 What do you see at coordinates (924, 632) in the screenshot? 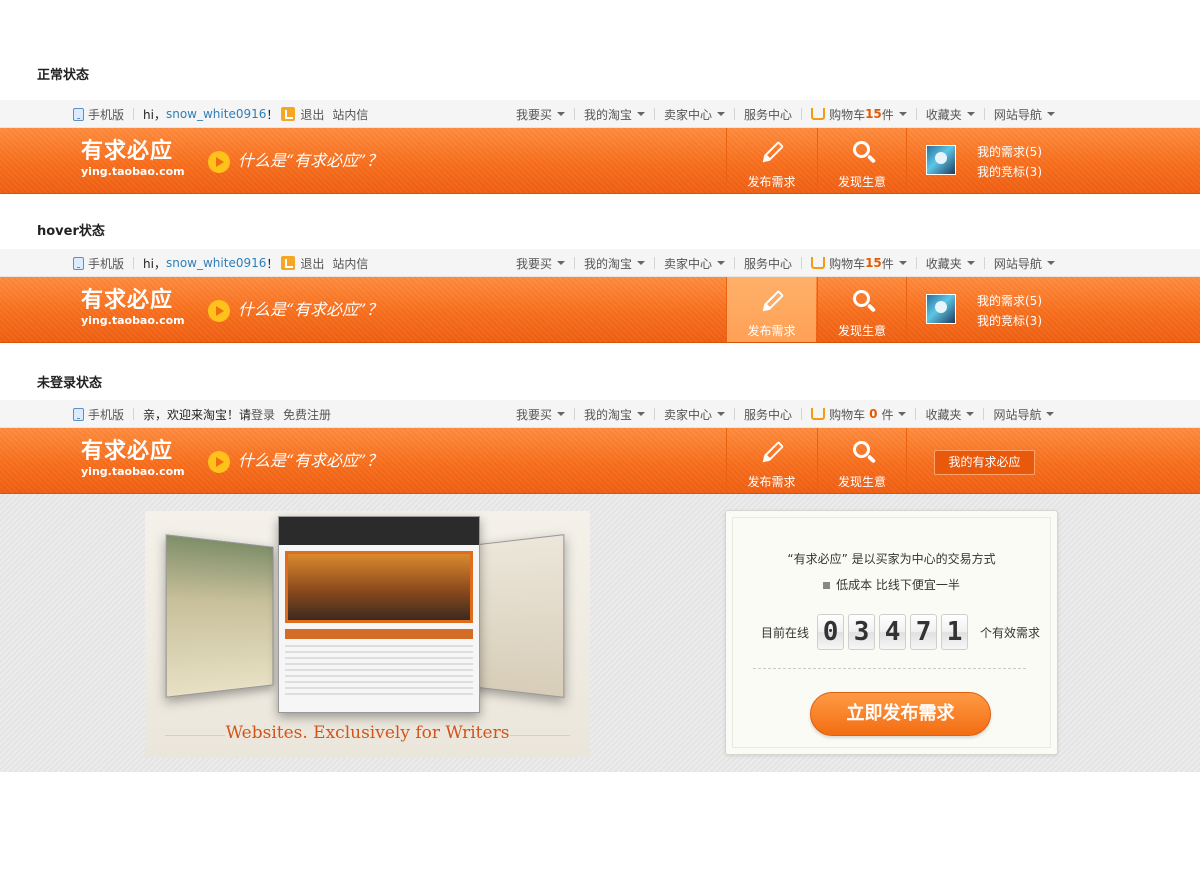
I see `counter-digit: 7` at bounding box center [924, 632].